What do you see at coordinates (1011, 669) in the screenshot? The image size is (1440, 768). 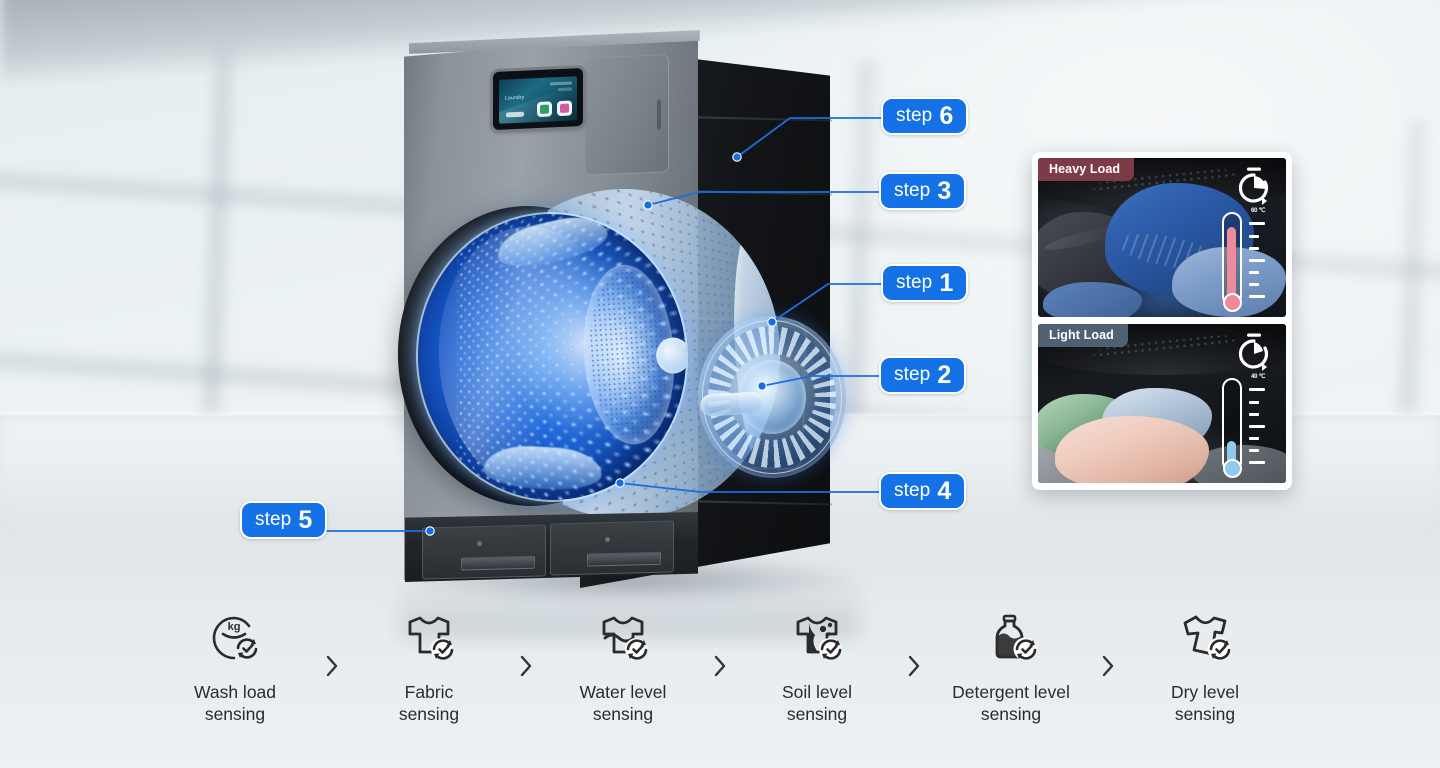 I see `sensing-step-detergent-level: Detergent level sensing` at bounding box center [1011, 669].